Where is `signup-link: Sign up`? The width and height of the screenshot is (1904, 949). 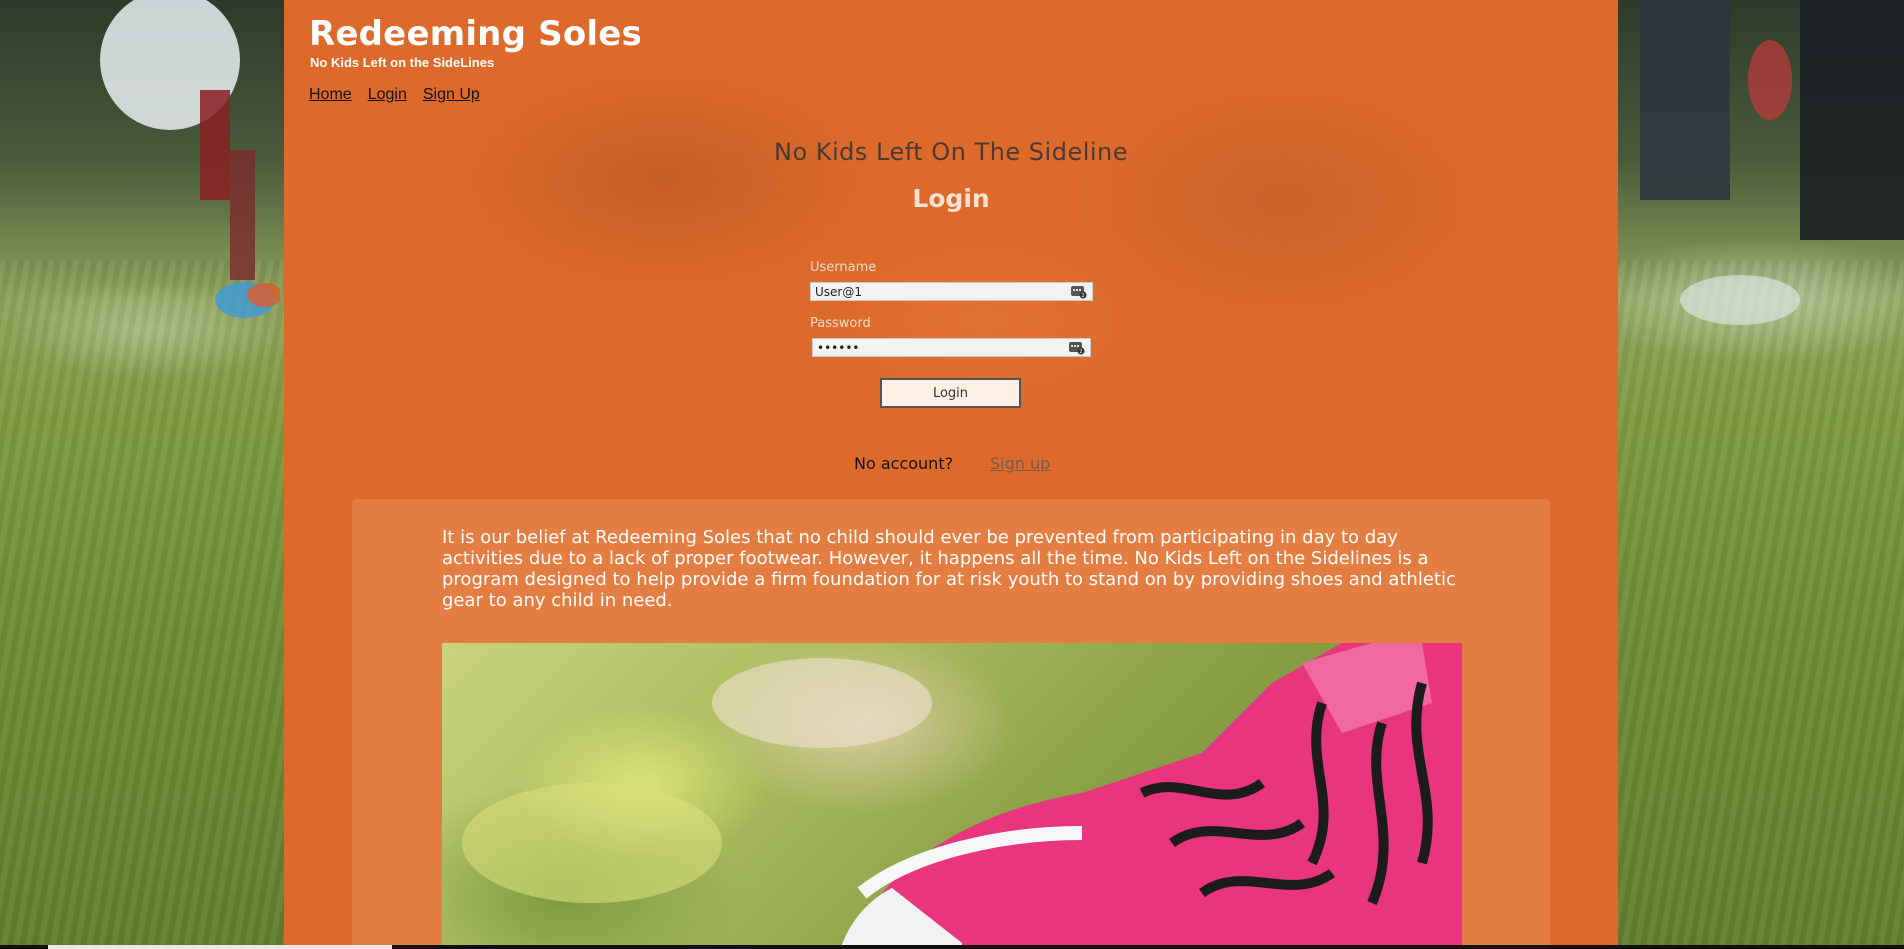
signup-link: Sign up is located at coordinates (1020, 463).